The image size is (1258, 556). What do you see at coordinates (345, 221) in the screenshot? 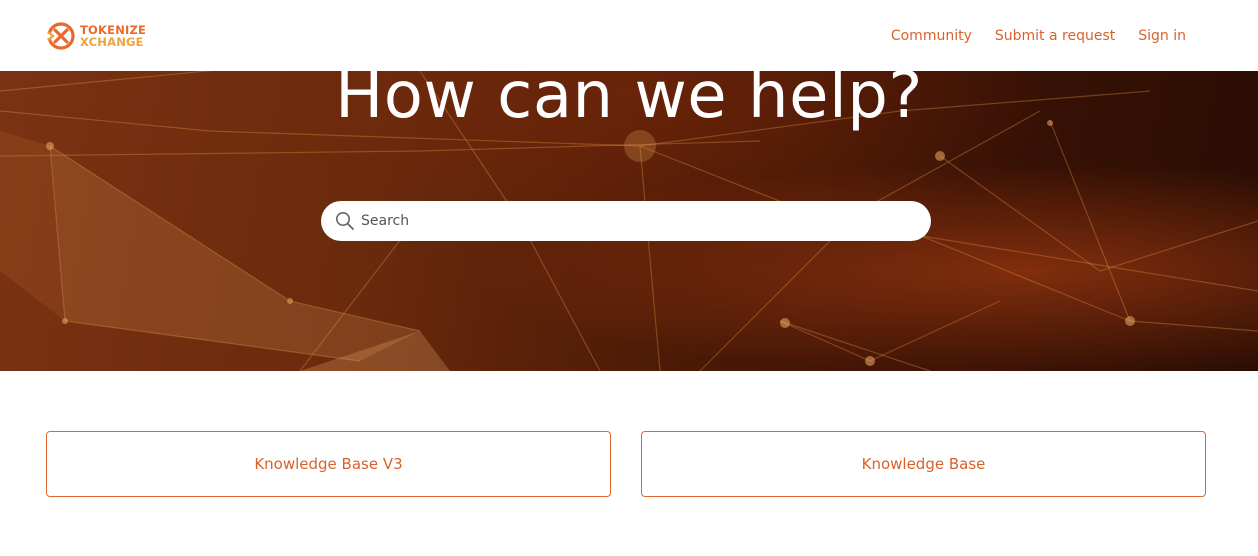
I see `search-icon` at bounding box center [345, 221].